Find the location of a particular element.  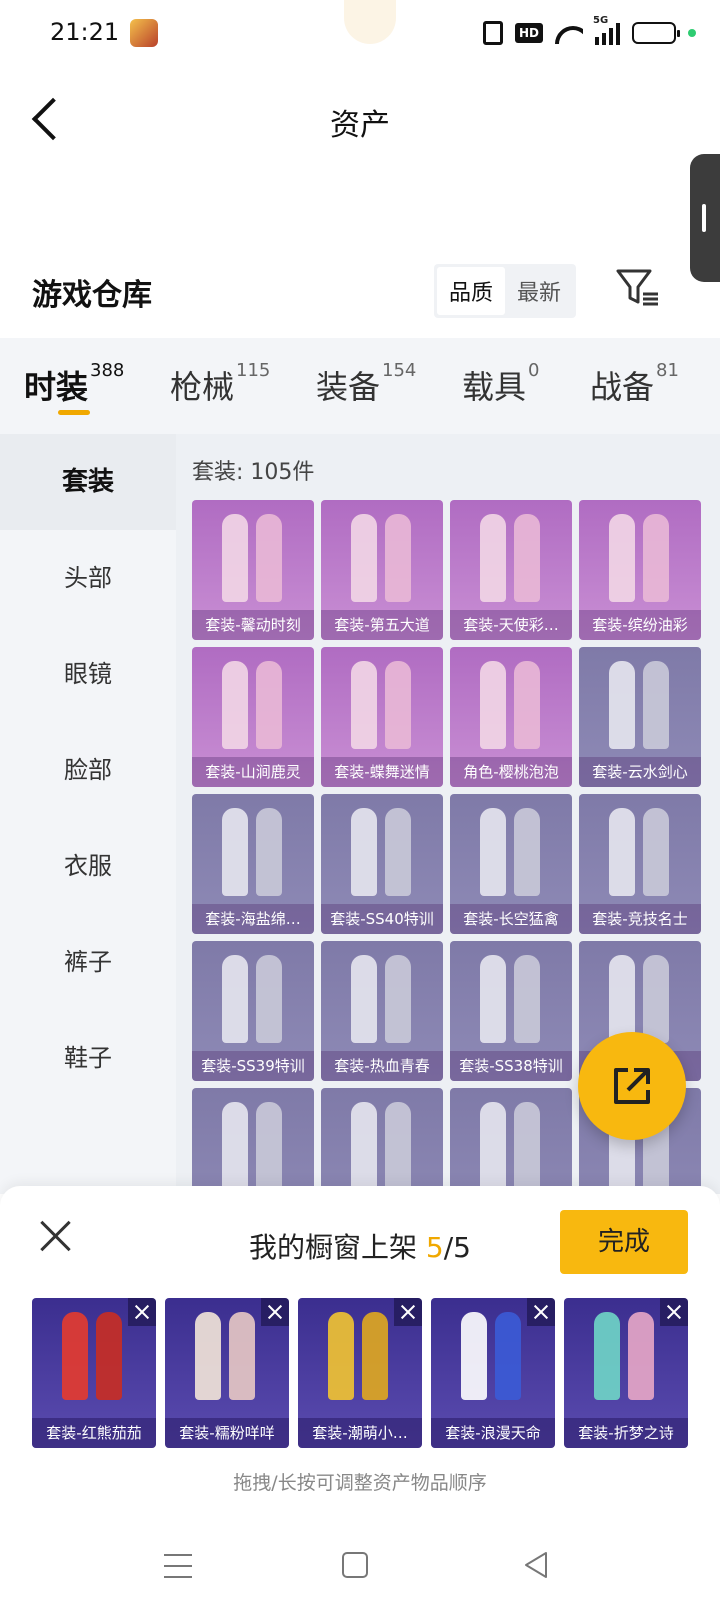

suit-card: 角色-樱桃泡泡 is located at coordinates (511, 717).